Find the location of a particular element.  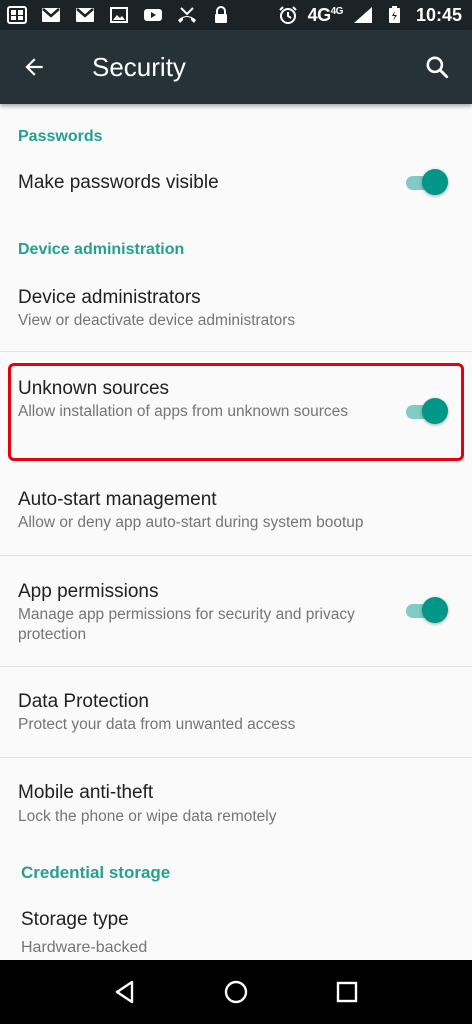

back-button is located at coordinates (34, 67).